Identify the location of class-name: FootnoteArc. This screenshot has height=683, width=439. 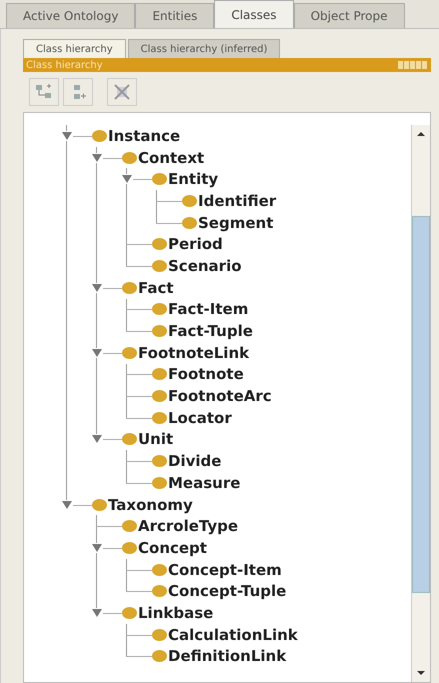
(220, 396).